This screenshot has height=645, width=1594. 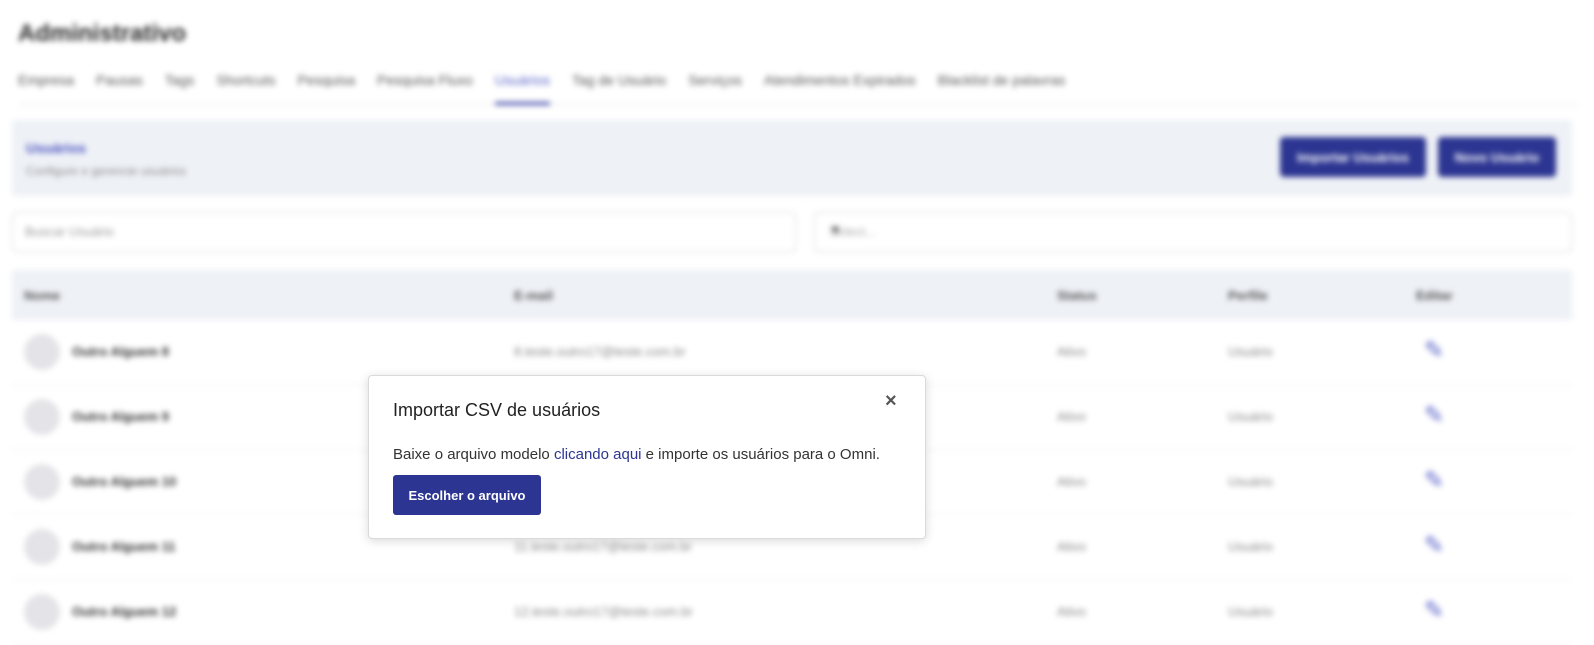 I want to click on column-header-status: Status, so click(x=1077, y=295).